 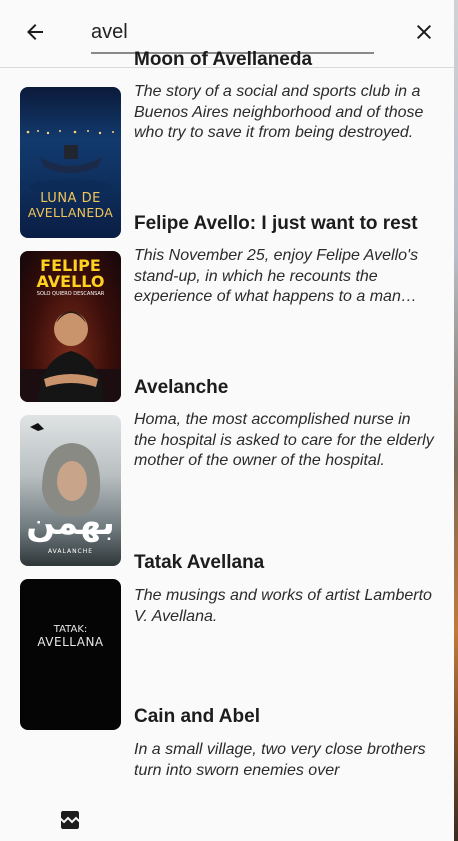 I want to click on arrow-left-icon, so click(x=35, y=32).